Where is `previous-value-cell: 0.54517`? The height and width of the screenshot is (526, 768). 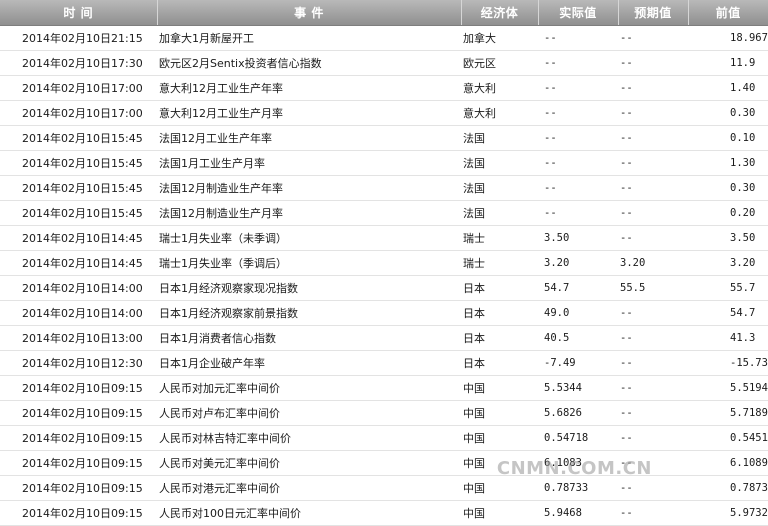 previous-value-cell: 0.54517 is located at coordinates (728, 438).